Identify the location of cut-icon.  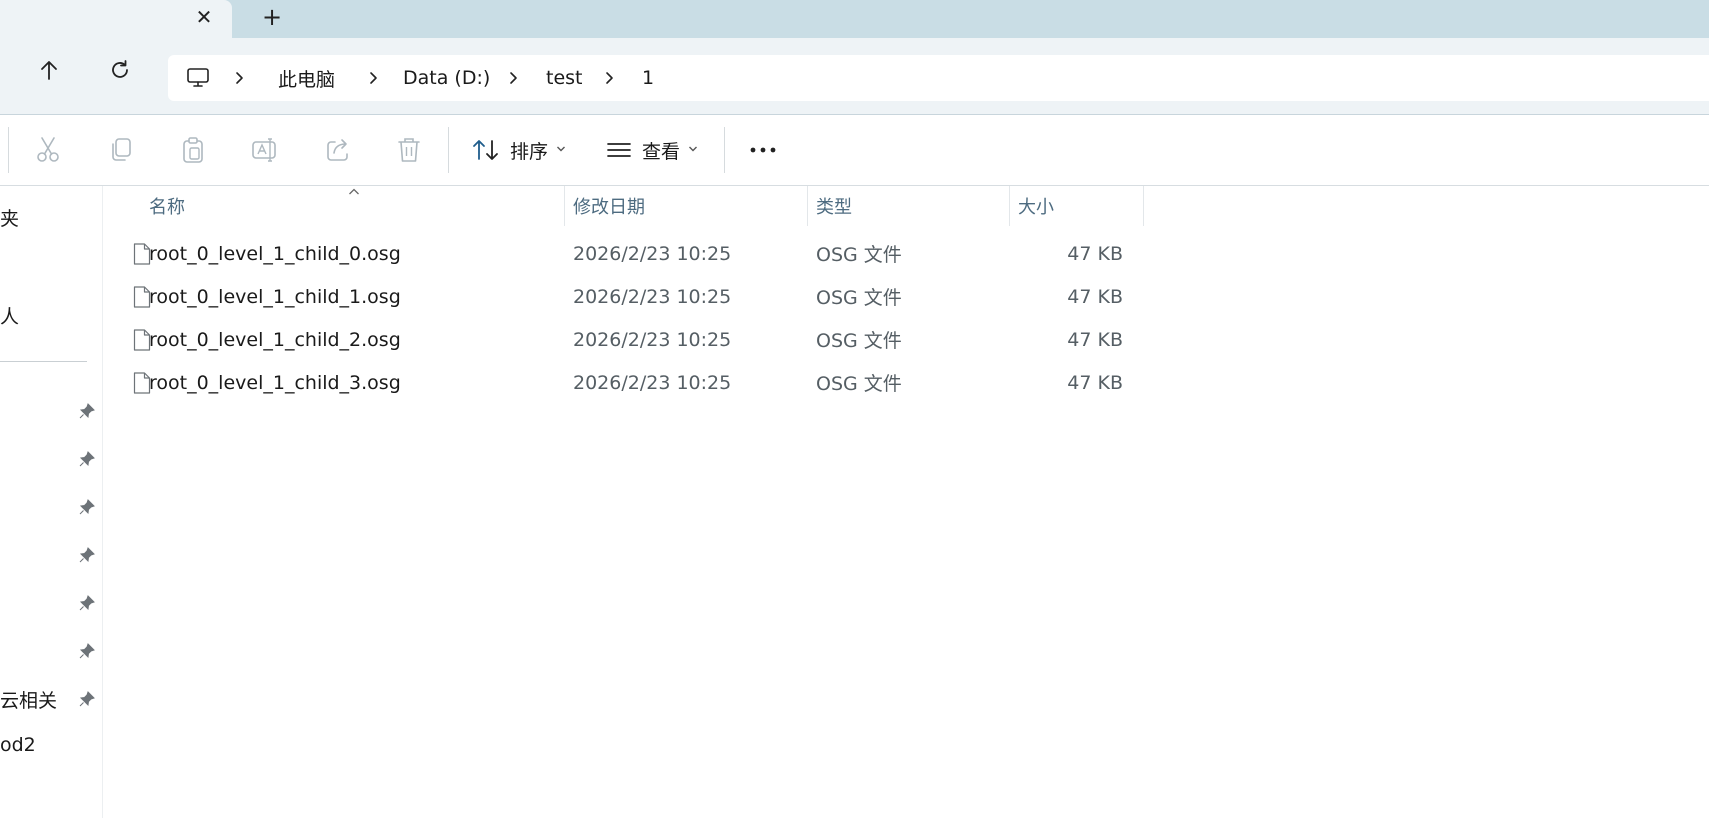
(48, 150).